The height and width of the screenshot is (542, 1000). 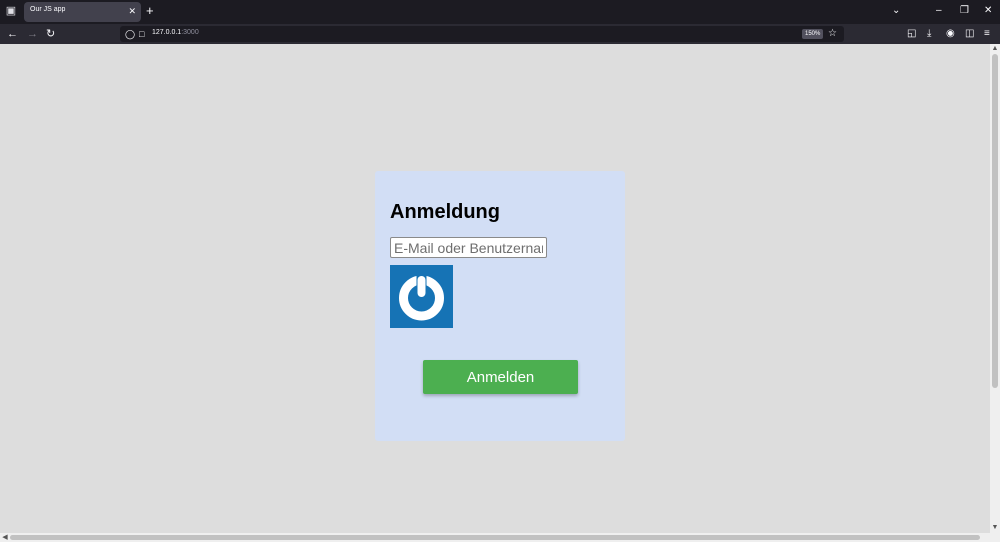 I want to click on new-tab-button: +, so click(x=150, y=11).